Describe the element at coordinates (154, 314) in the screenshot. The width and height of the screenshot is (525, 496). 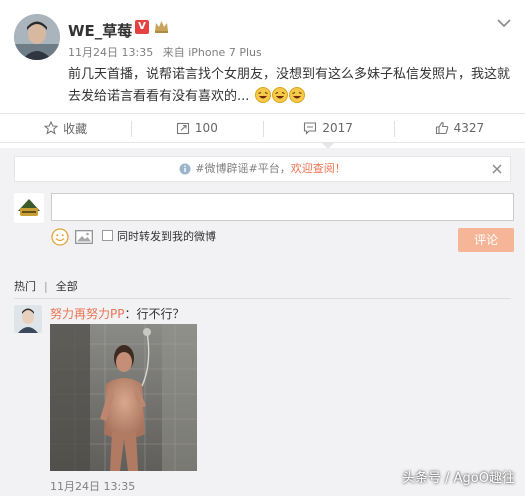
I see `reply-text: ：行不行？` at that location.